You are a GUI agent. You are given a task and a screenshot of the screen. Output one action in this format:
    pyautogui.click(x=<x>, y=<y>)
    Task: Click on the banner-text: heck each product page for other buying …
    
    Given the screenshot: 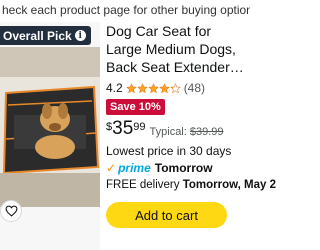 What is the action you would take?
    pyautogui.click(x=126, y=10)
    